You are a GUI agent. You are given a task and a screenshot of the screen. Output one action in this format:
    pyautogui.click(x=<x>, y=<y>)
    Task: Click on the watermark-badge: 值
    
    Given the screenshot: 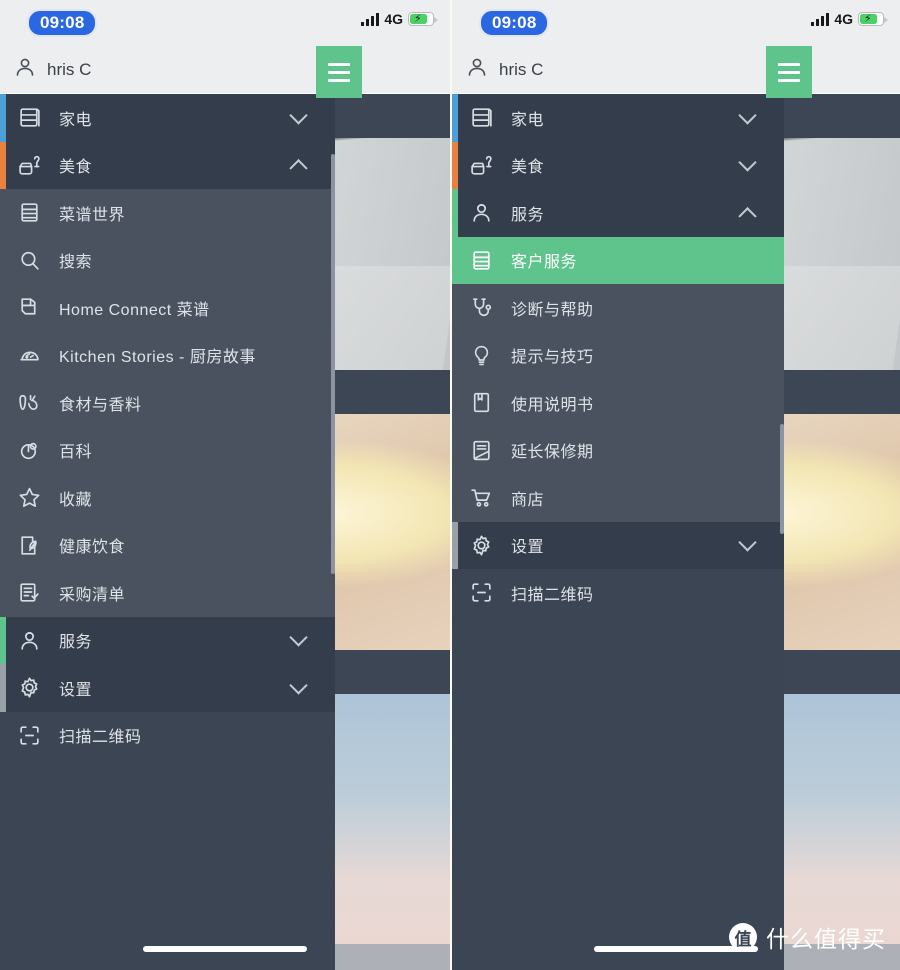 What is the action you would take?
    pyautogui.click(x=743, y=937)
    